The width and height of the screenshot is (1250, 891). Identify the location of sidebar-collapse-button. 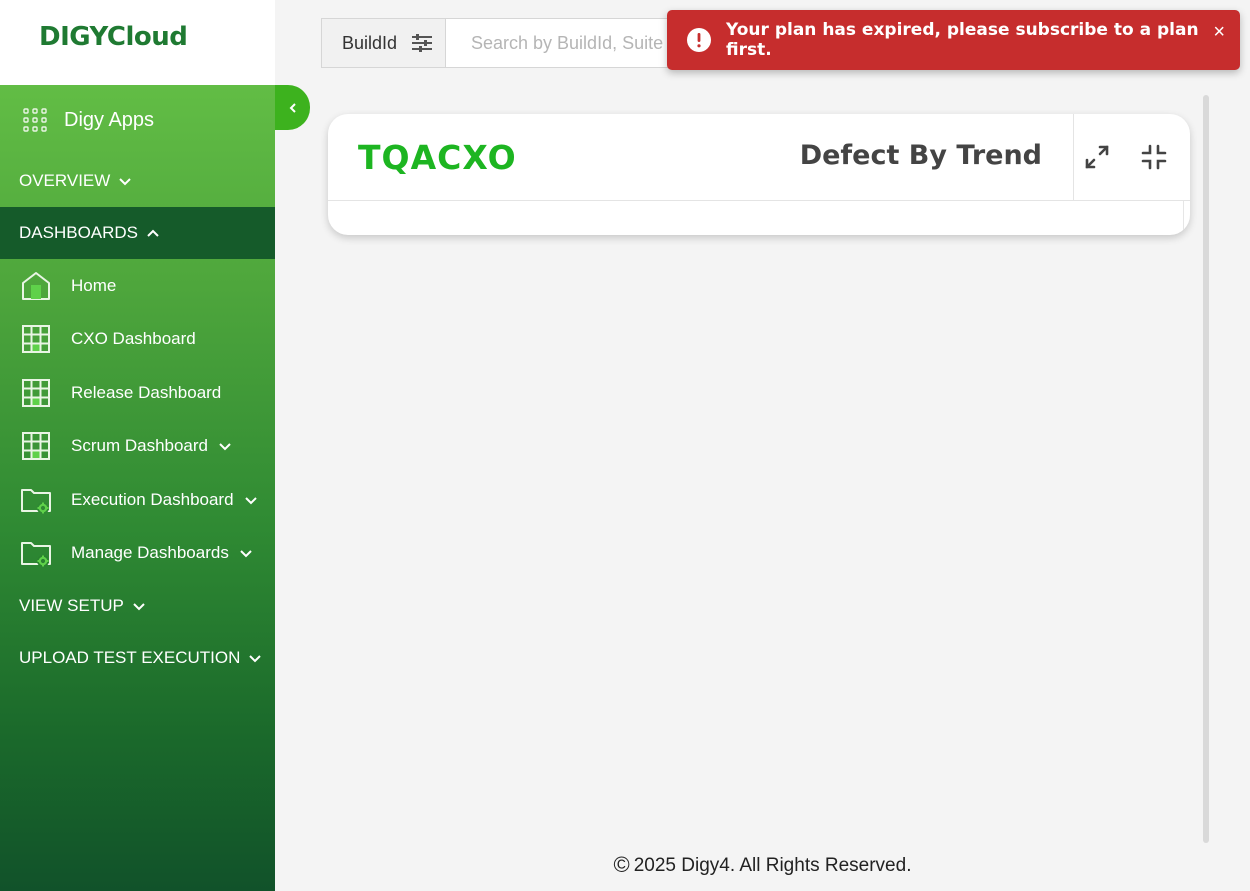
(292, 107).